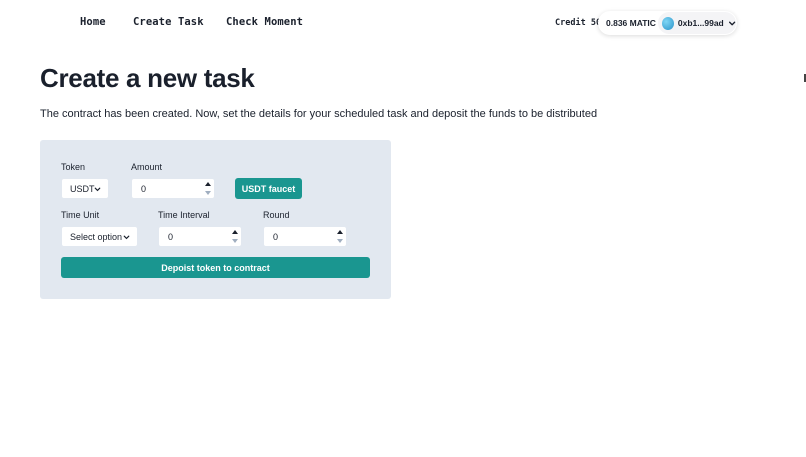  Describe the element at coordinates (276, 236) in the screenshot. I see `round-value: 0` at that location.